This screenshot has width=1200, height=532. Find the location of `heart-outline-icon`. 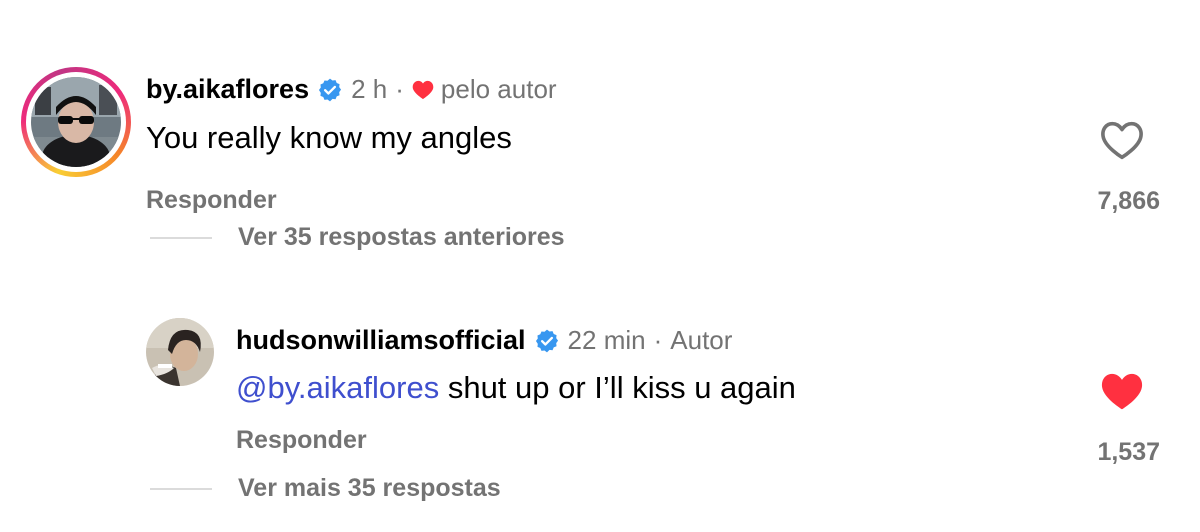

heart-outline-icon is located at coordinates (1122, 141).